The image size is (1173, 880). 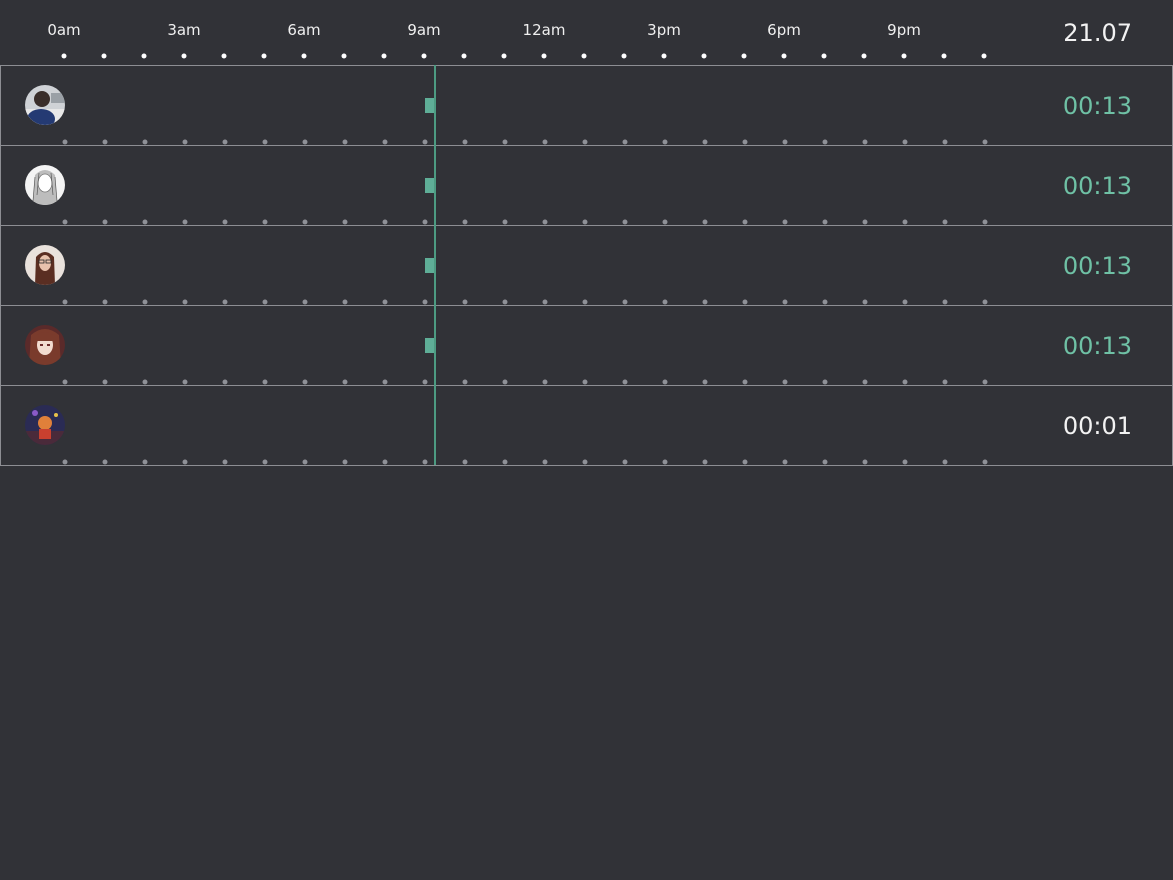 What do you see at coordinates (435, 265) in the screenshot?
I see `current-time-line` at bounding box center [435, 265].